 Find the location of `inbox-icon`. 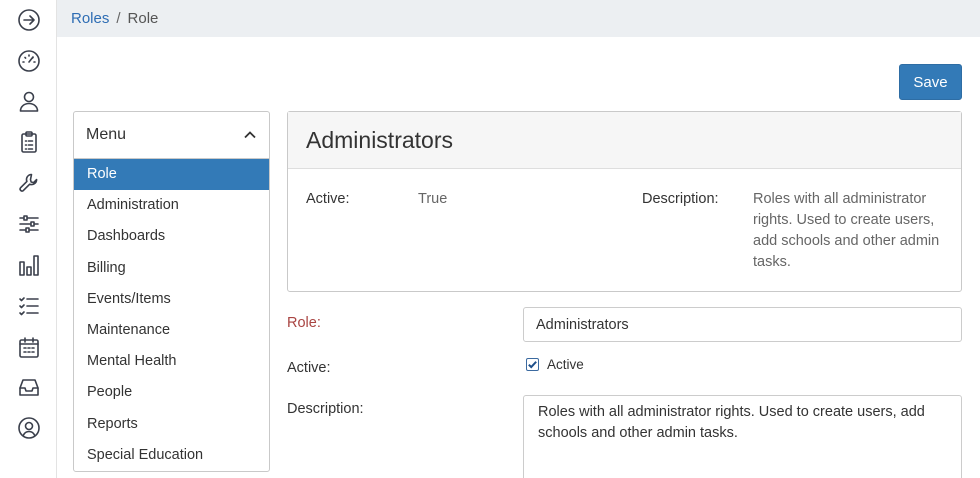

inbox-icon is located at coordinates (29, 387).